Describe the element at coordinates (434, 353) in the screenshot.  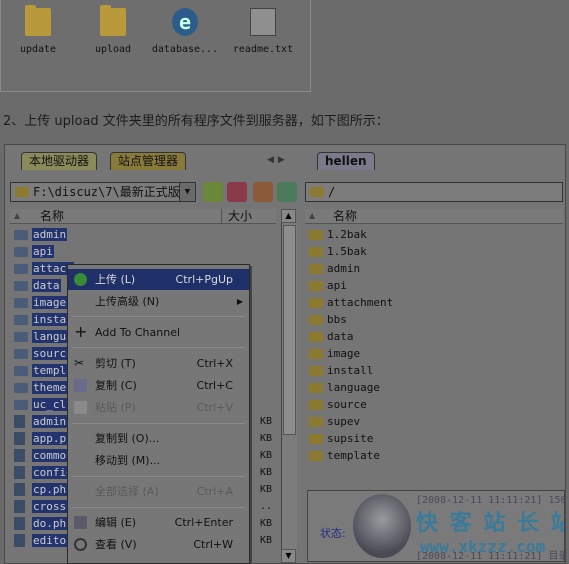
I see `list-item: image` at that location.